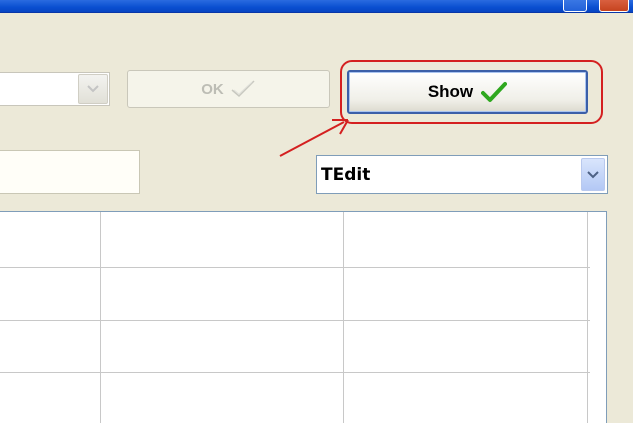 This screenshot has width=633, height=423. Describe the element at coordinates (494, 92) in the screenshot. I see `check-green-icon` at that location.